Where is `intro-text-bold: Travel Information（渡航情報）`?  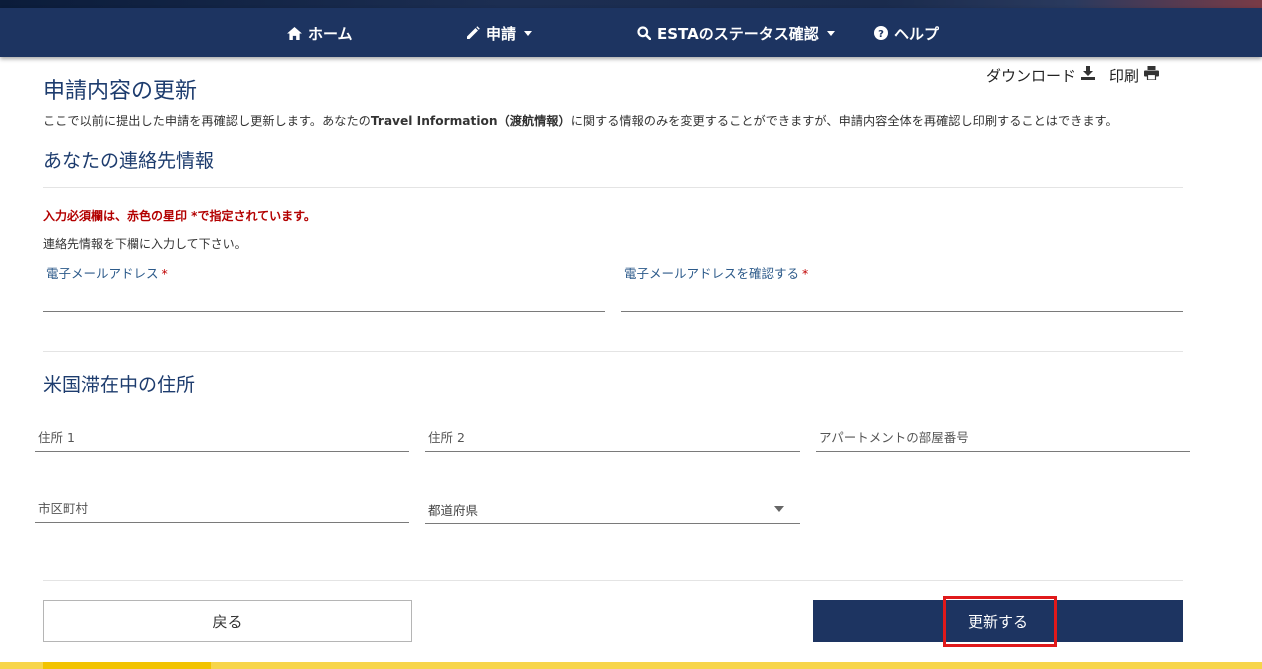 intro-text-bold: Travel Information（渡航情報） is located at coordinates (470, 121).